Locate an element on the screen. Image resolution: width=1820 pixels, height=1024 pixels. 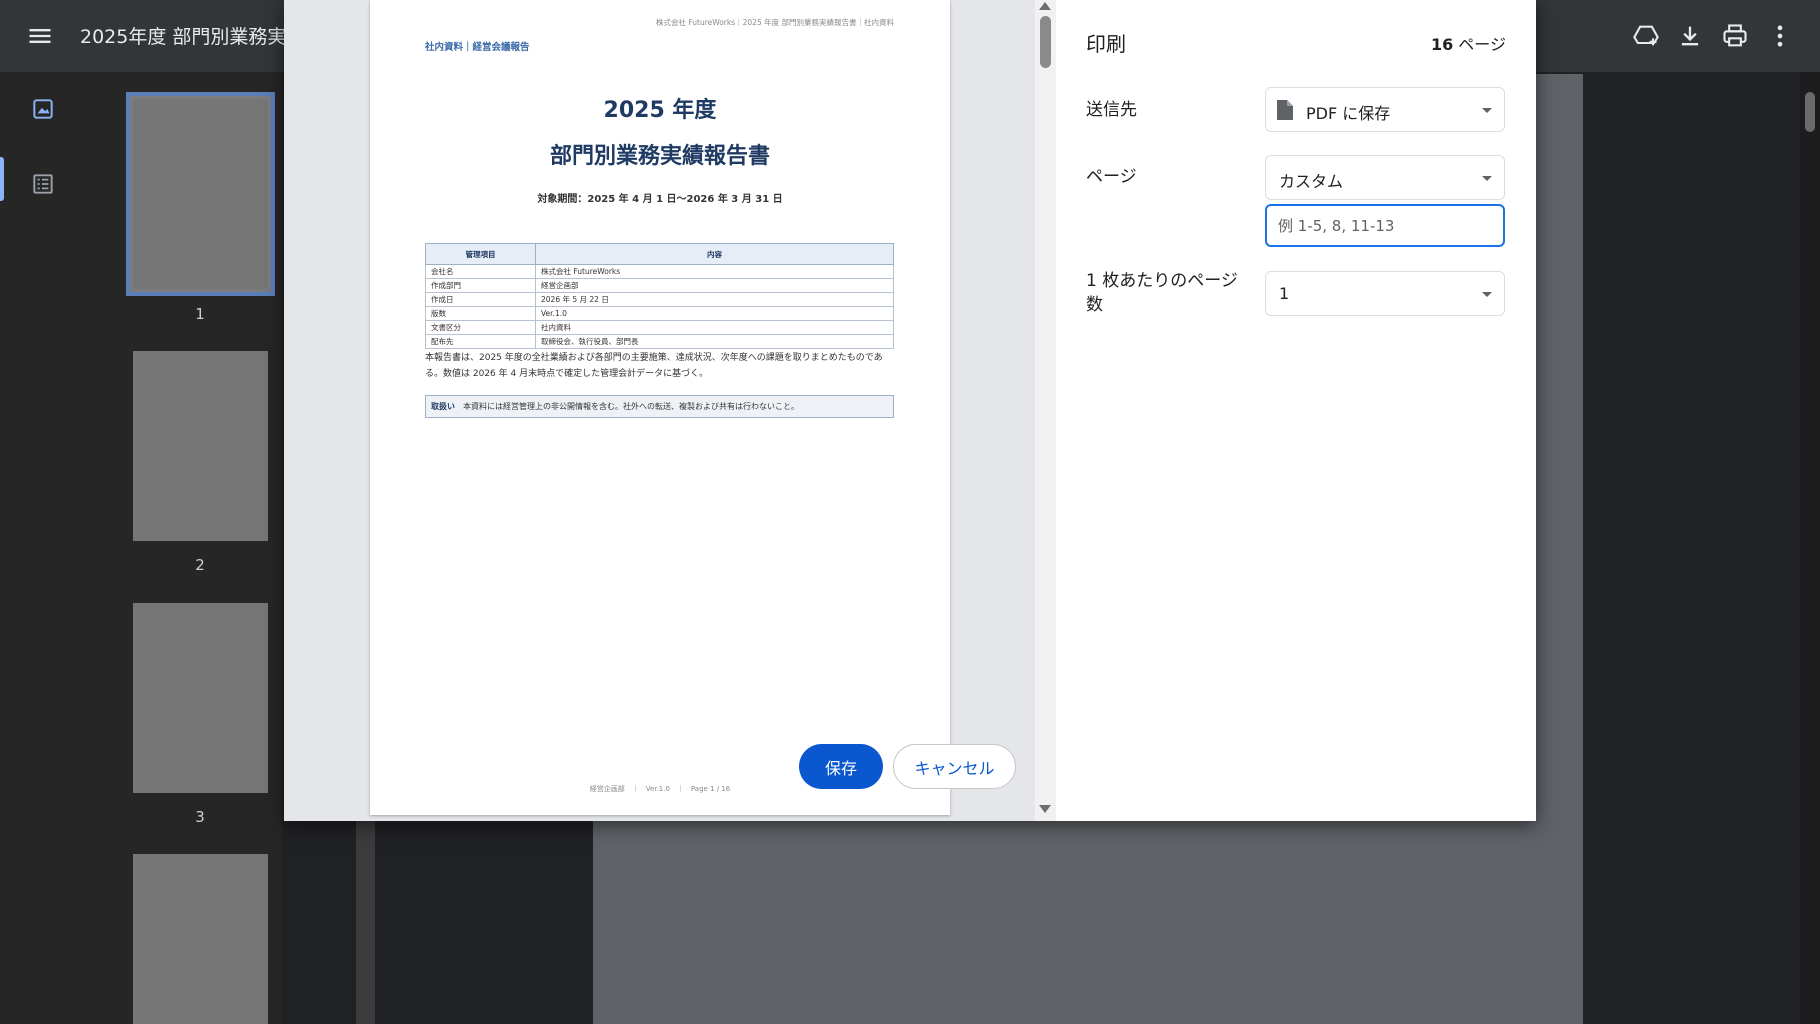
destination-value: PDF に保存 is located at coordinates (1348, 113).